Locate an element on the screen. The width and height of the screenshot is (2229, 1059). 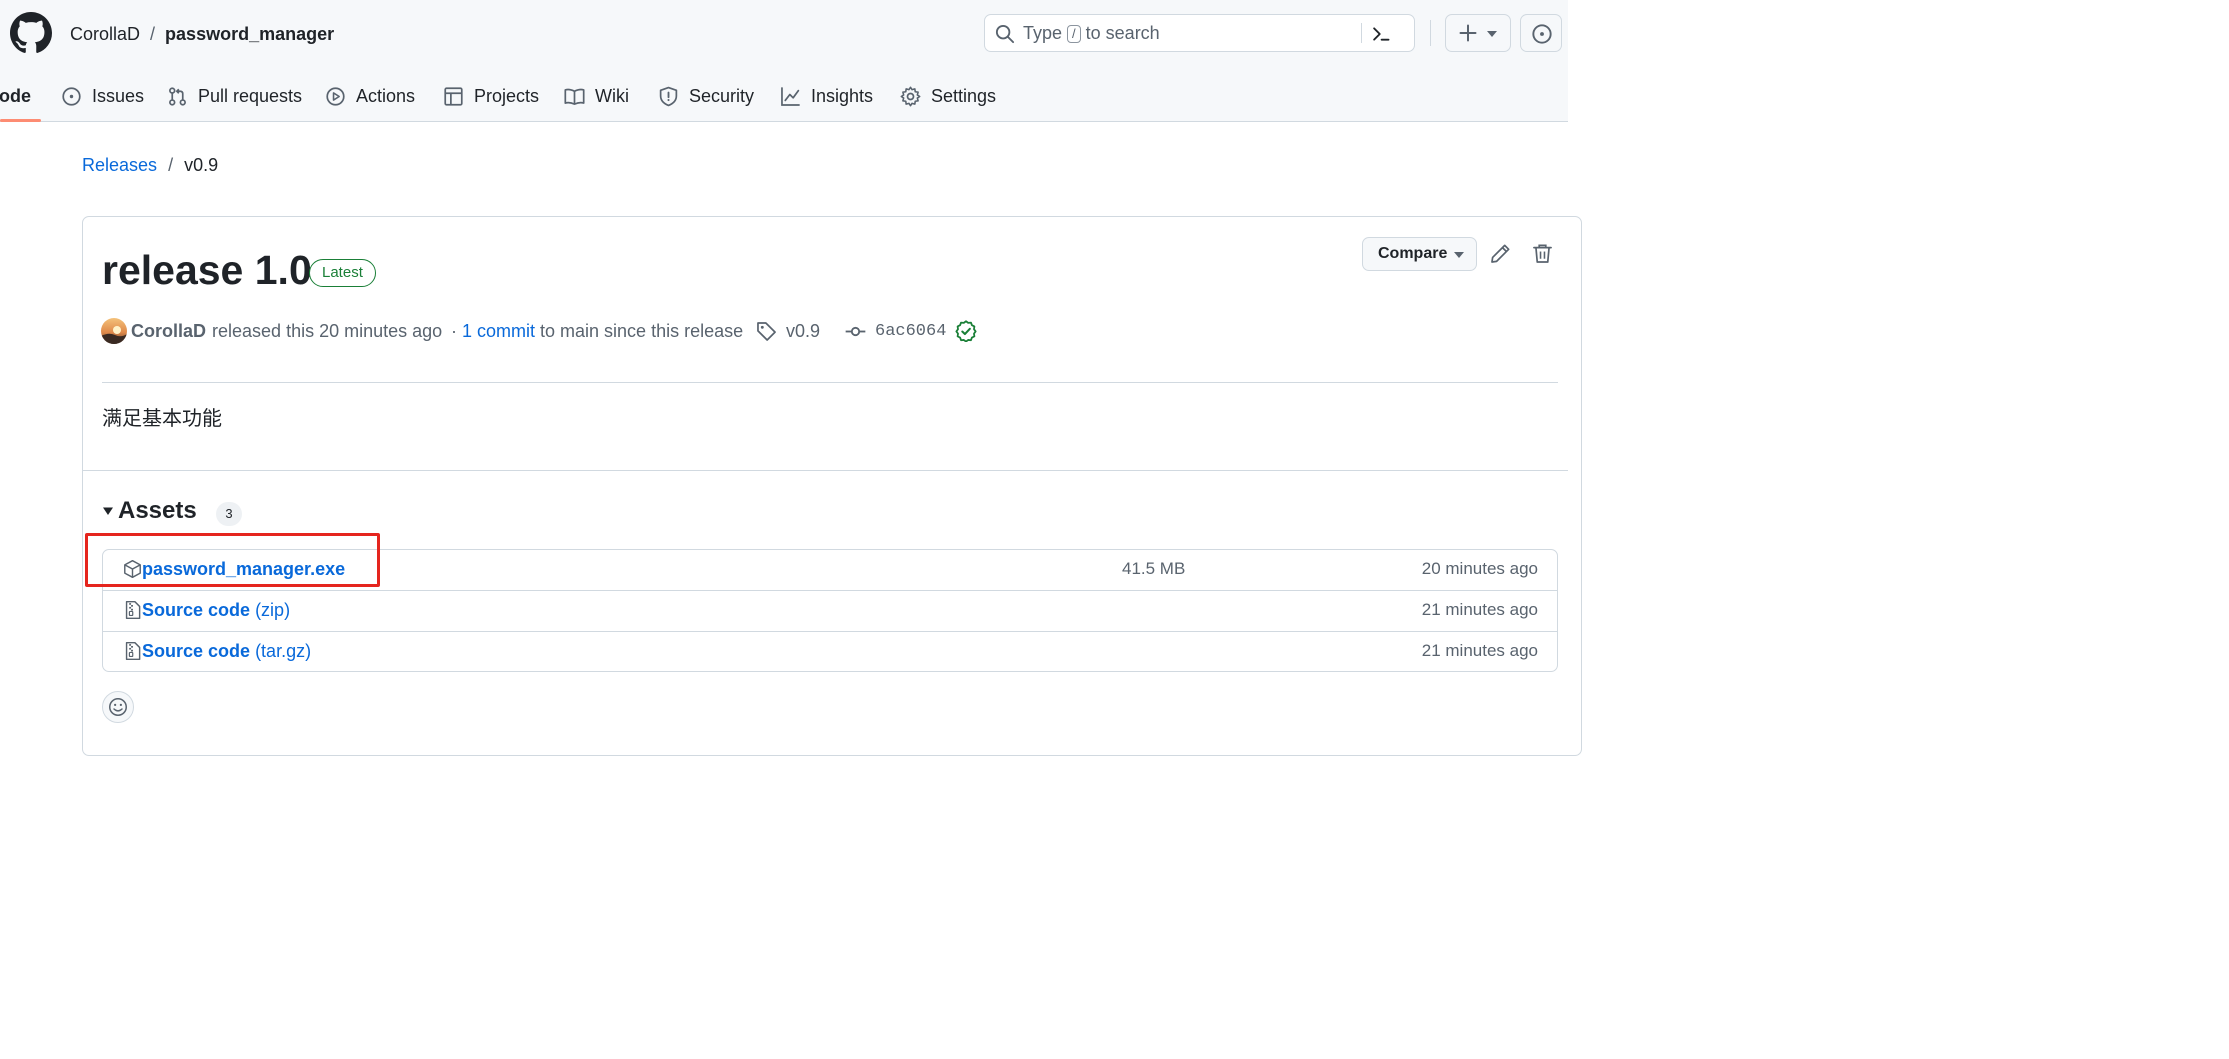
tab-insights: Insights is located at coordinates (826, 96).